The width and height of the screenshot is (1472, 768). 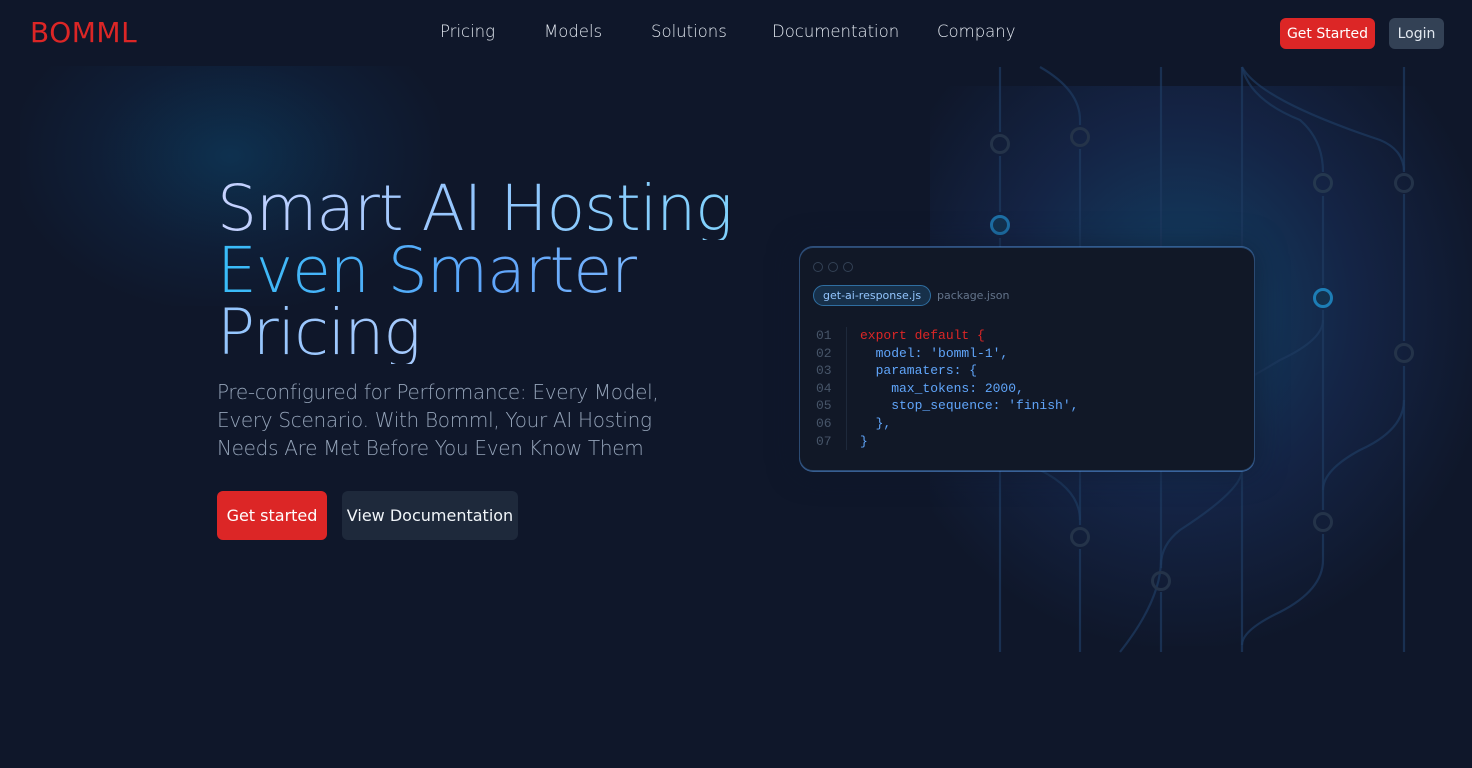 I want to click on hero-title: Smart AI Hosting Even Smarter Pricing, so click(x=497, y=270).